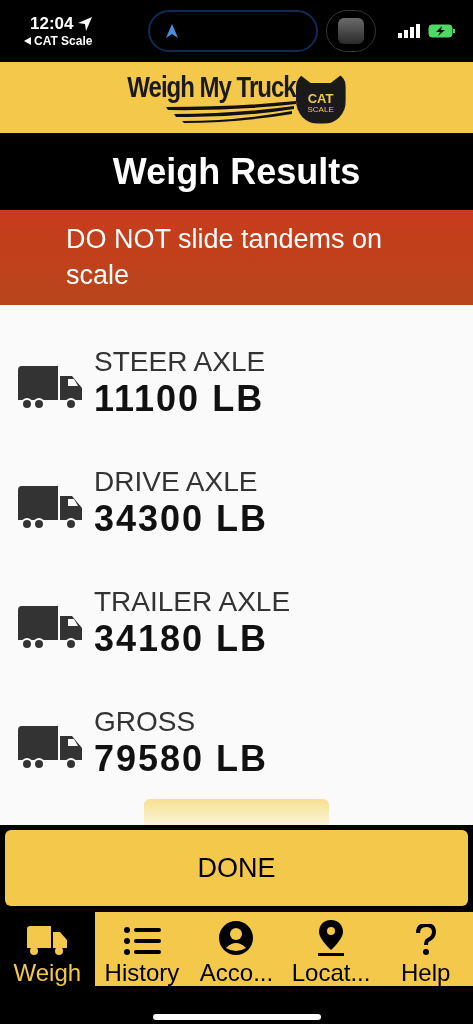 Image resolution: width=473 pixels, height=1024 pixels. Describe the element at coordinates (85, 24) in the screenshot. I see `location-arrow-icon` at that location.